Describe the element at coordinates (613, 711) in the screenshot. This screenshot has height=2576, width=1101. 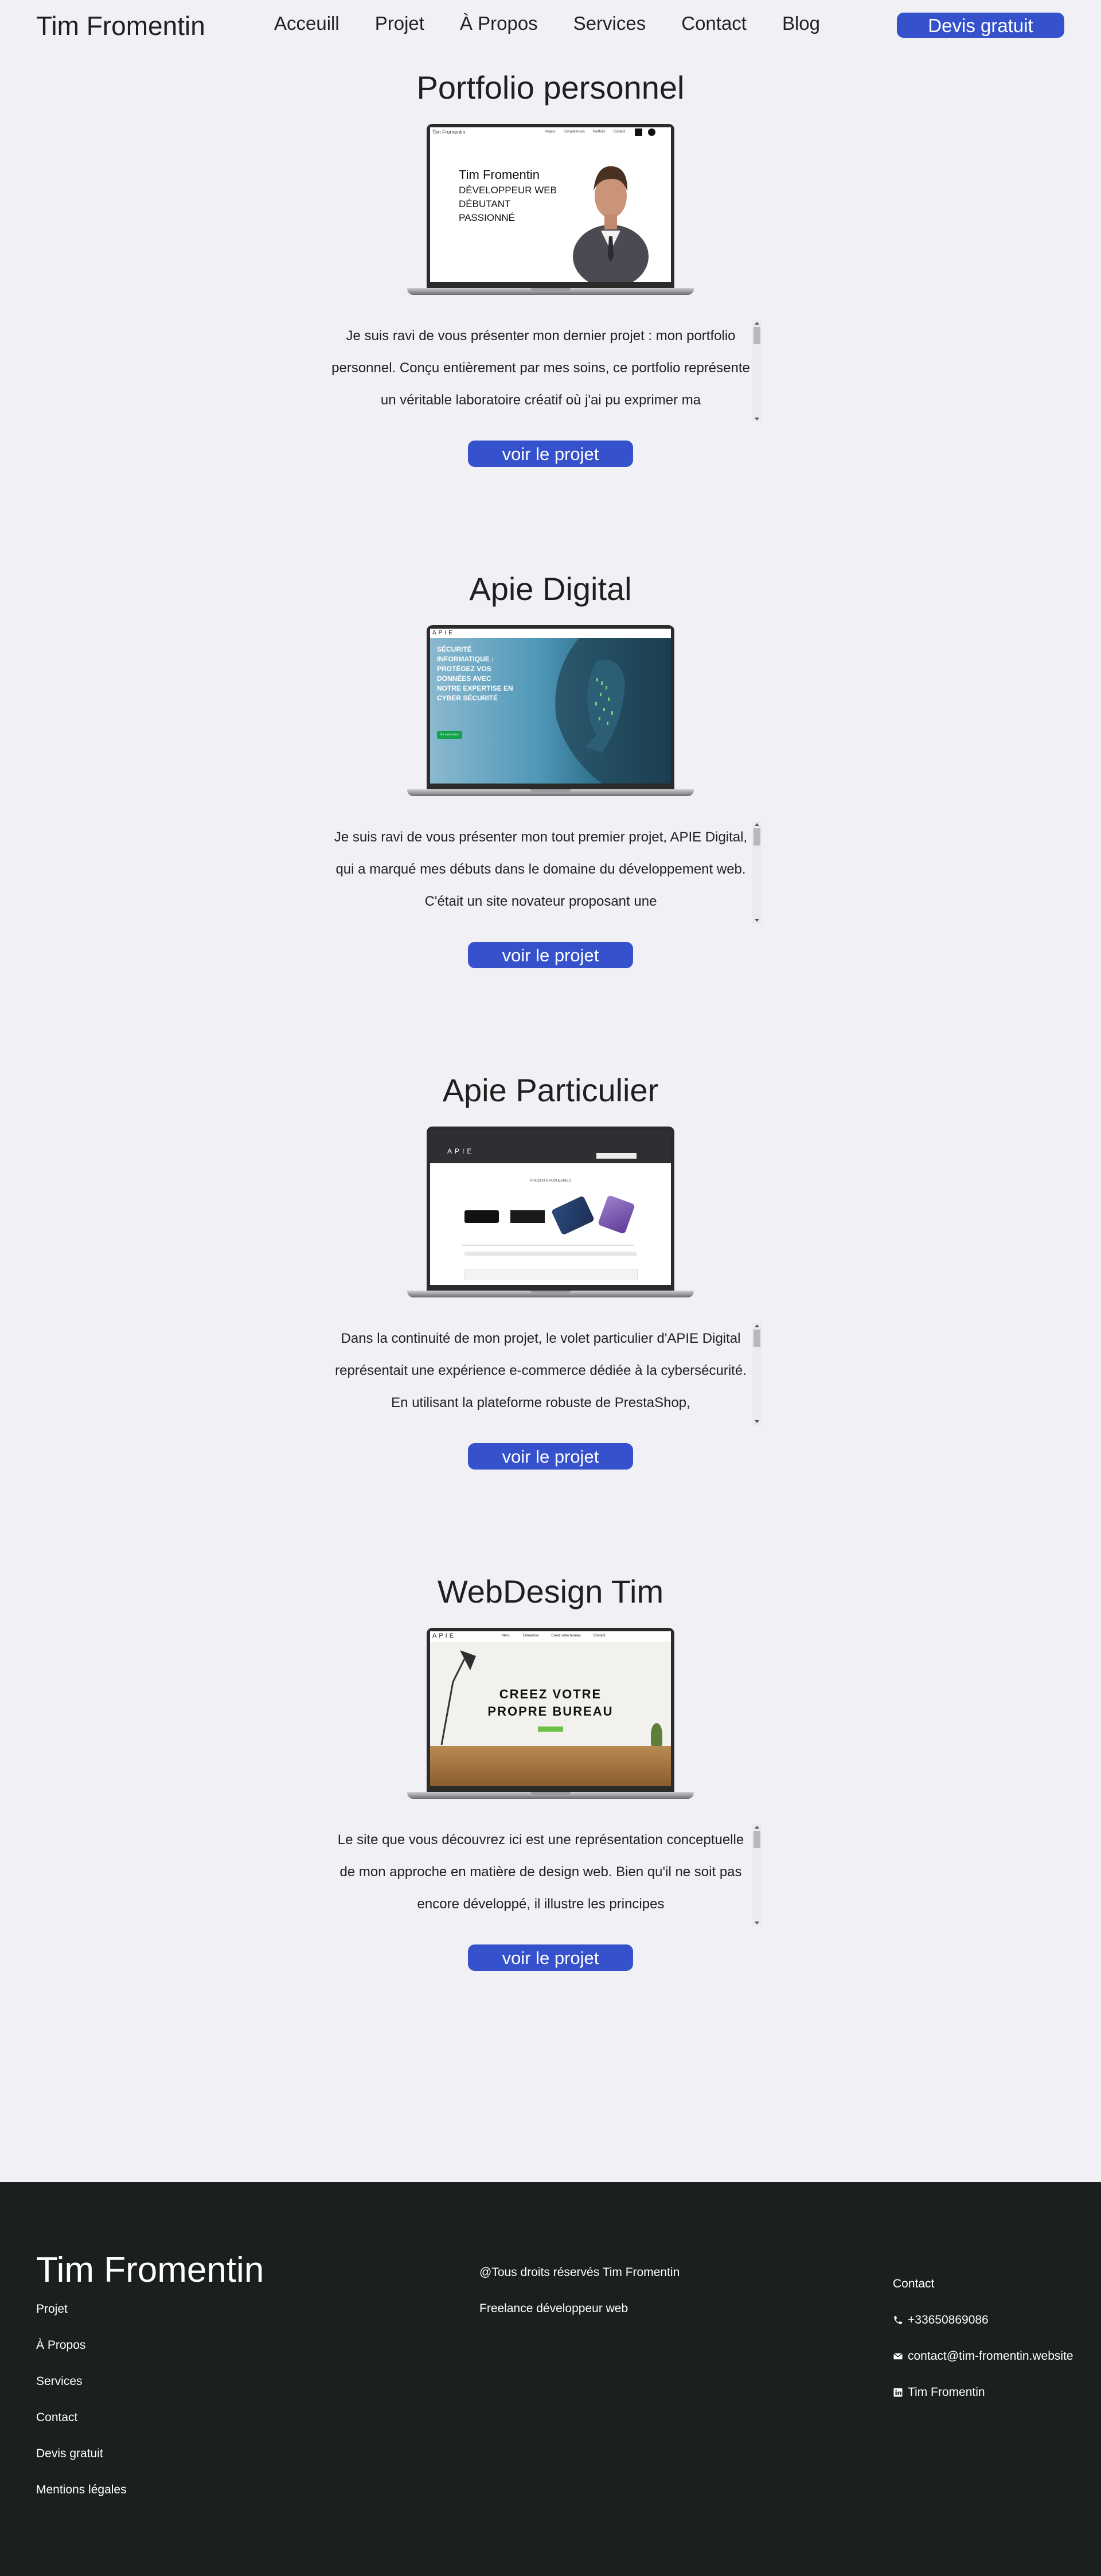
I see `hero-face-image` at that location.